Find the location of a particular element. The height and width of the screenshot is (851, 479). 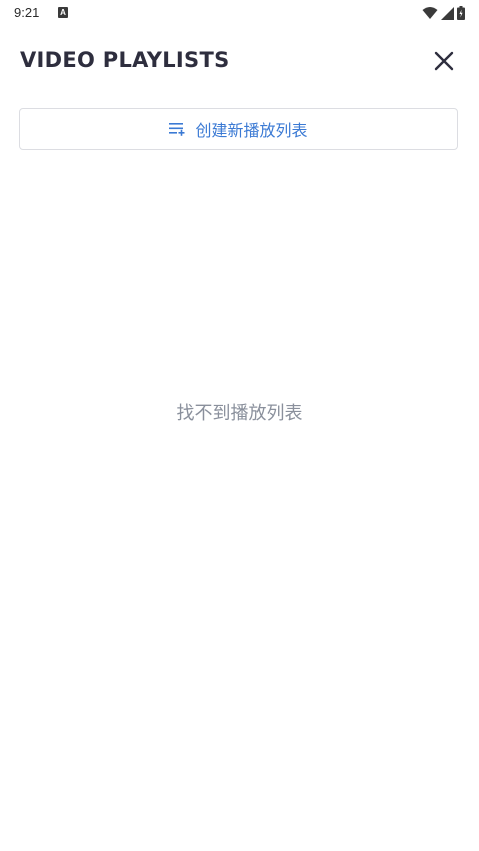

notification-badge: A is located at coordinates (63, 12).